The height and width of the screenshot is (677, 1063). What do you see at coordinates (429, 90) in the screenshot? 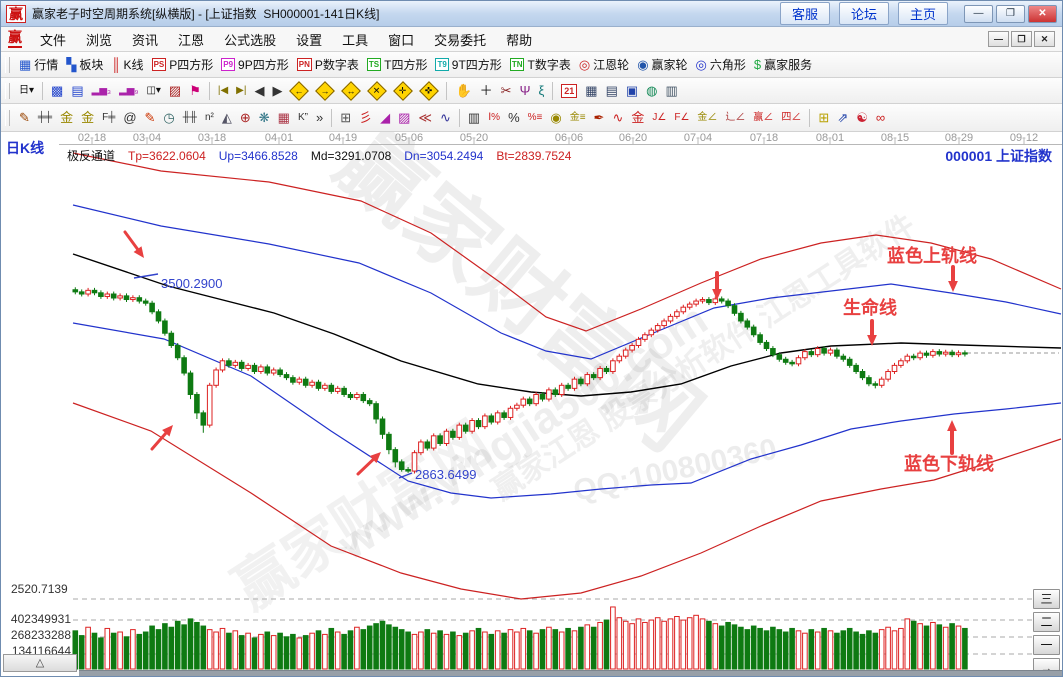
I see `full-cross-button: ✜` at bounding box center [429, 90].